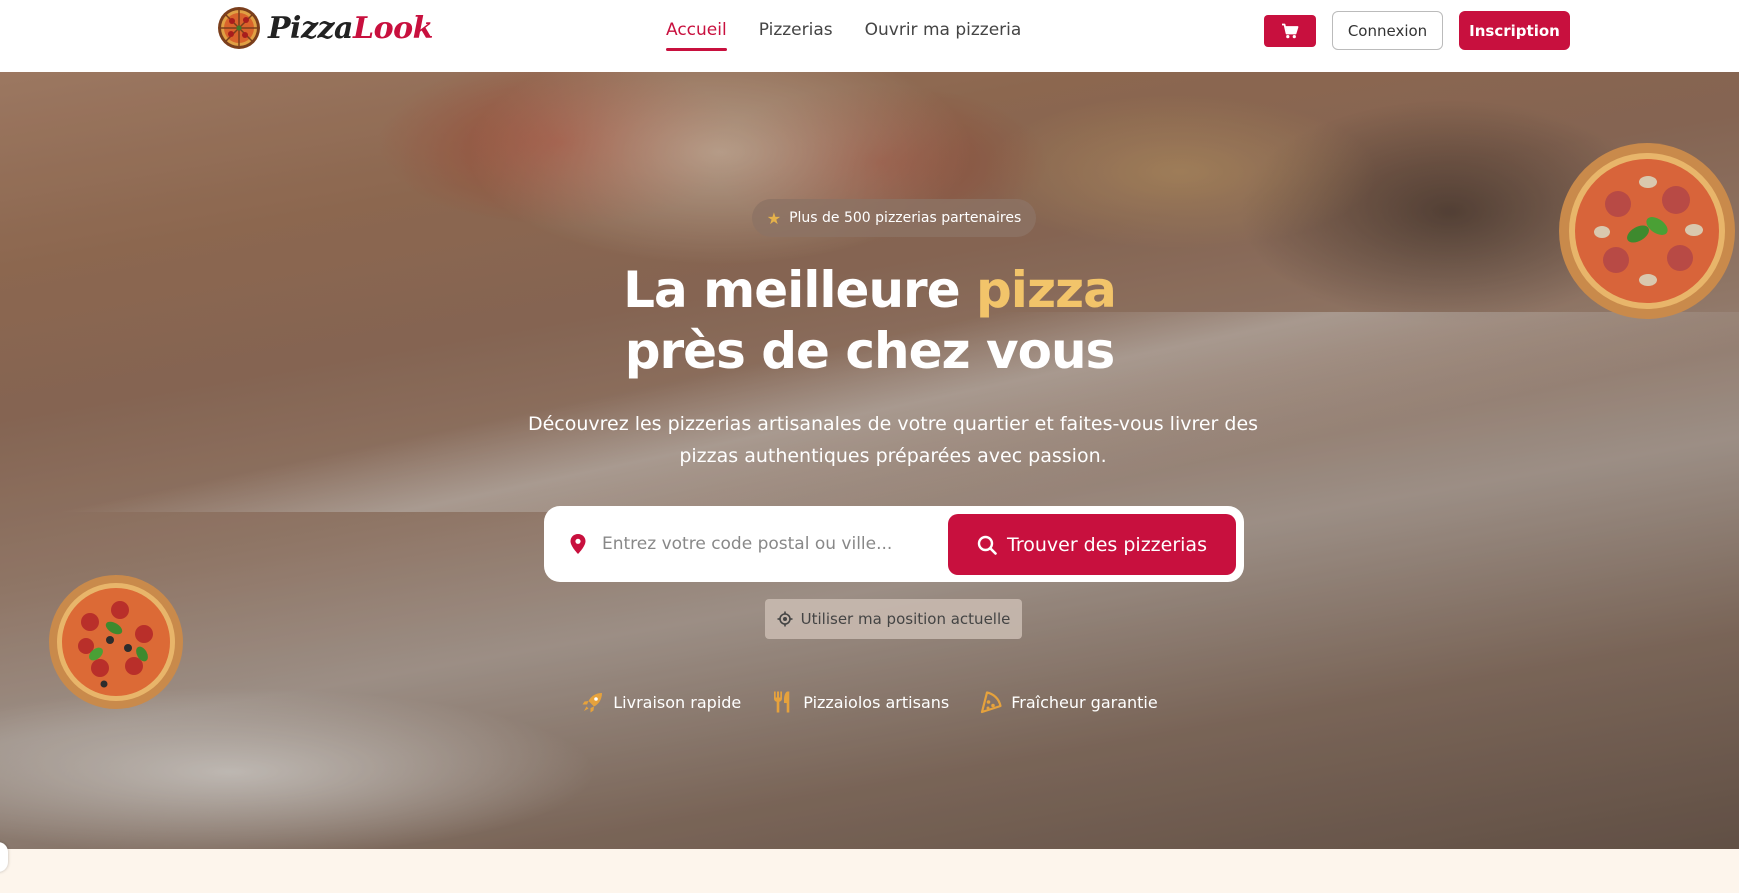 Image resolution: width=1739 pixels, height=893 pixels. I want to click on feature-freshness-label: Fraîcheur garantie, so click(1084, 702).